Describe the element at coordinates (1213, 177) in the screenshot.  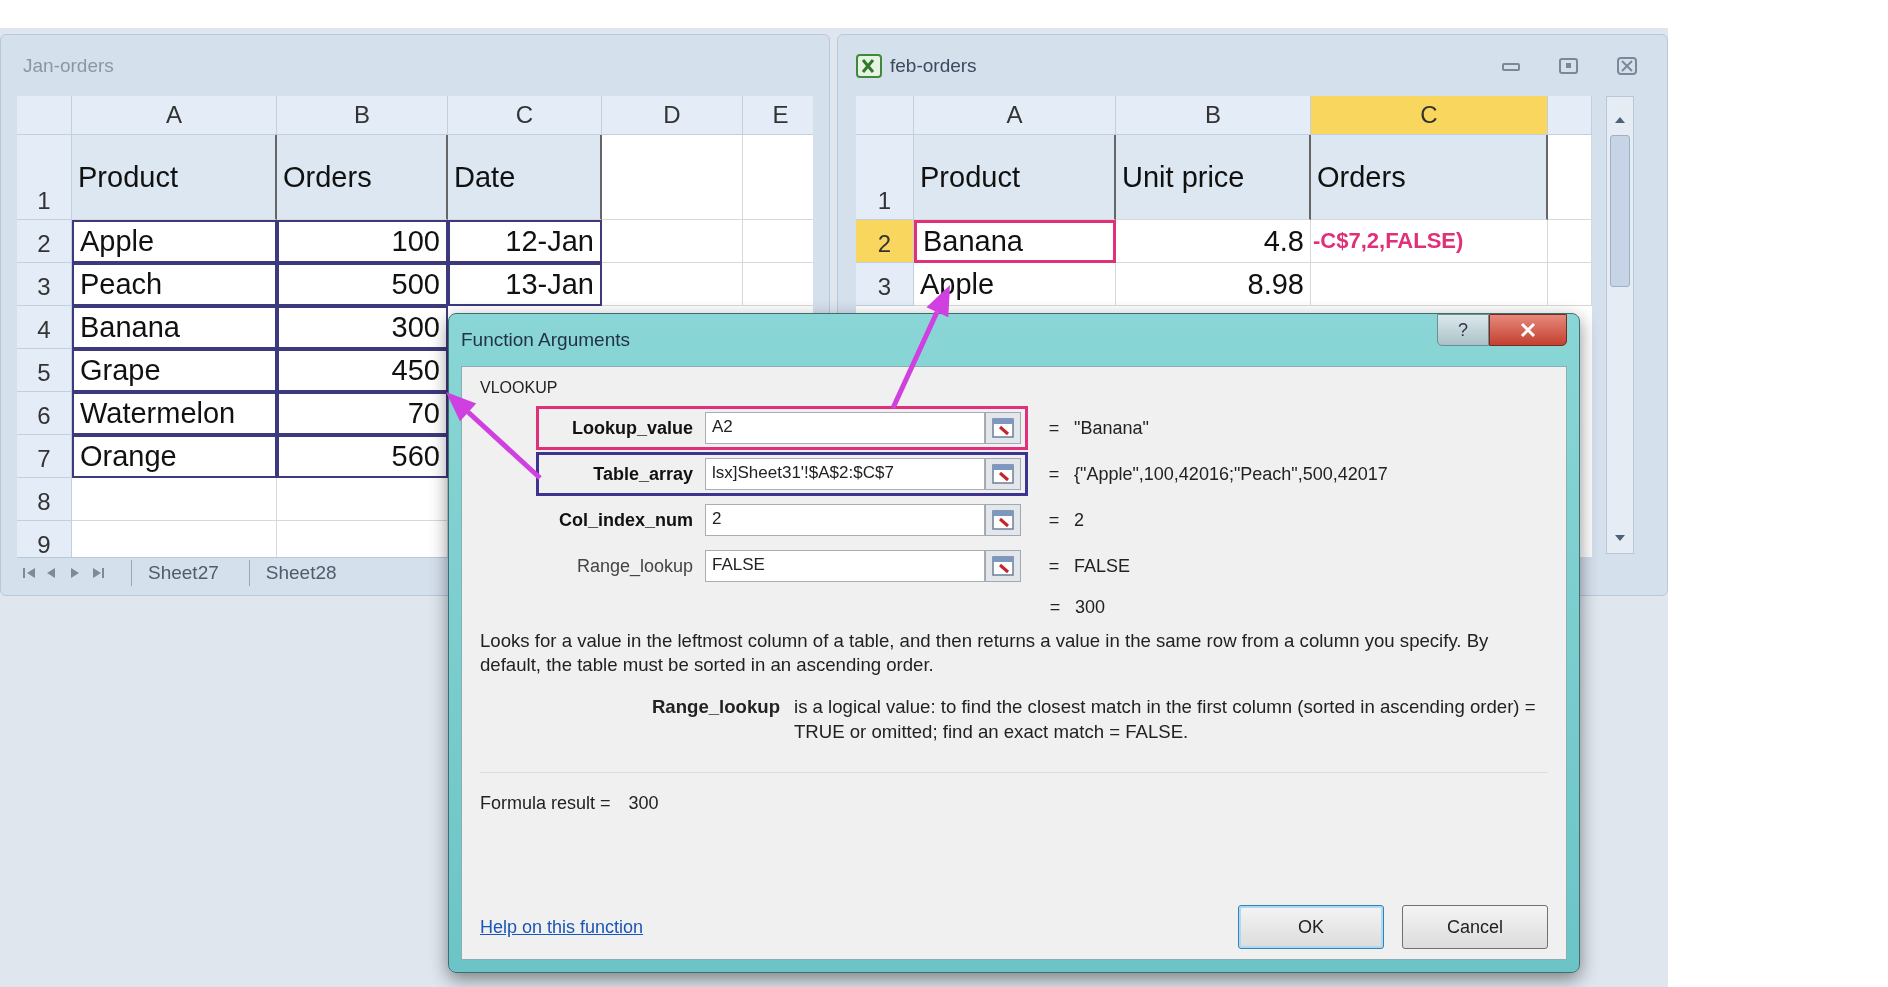
I see `table-cell: Unit price` at that location.